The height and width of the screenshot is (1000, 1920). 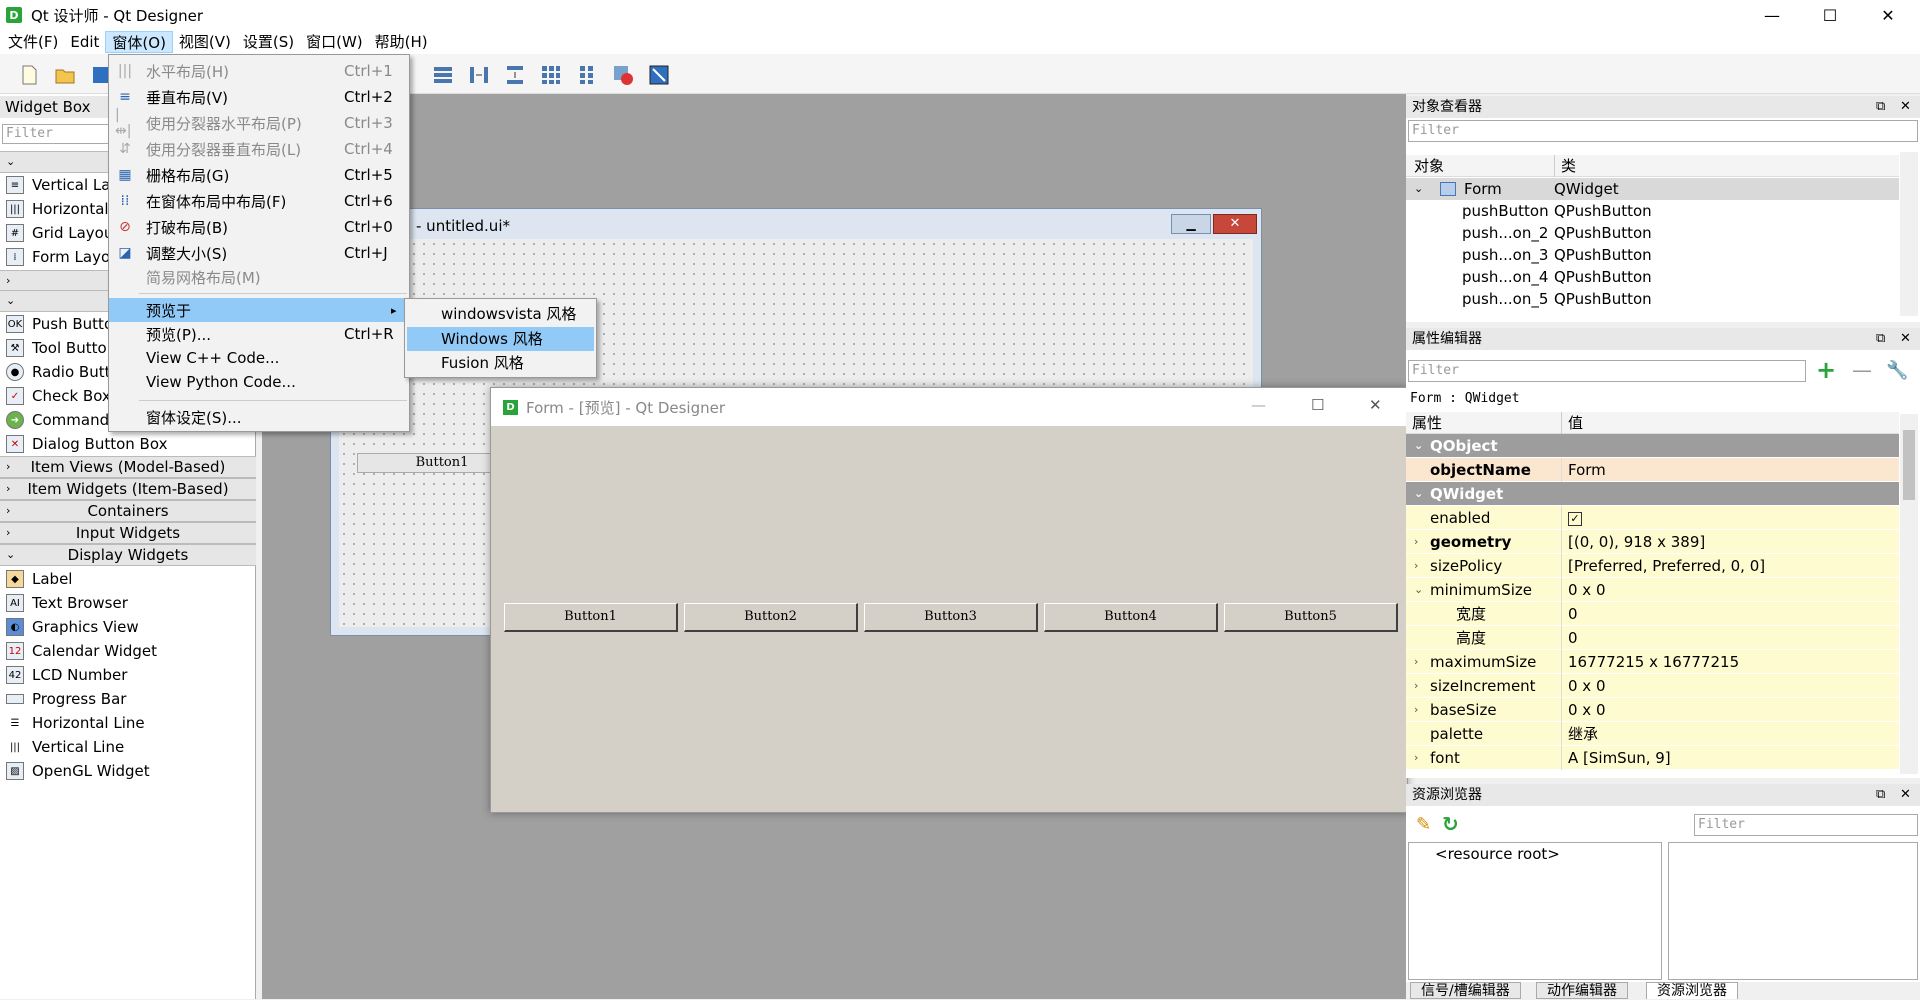 I want to click on property-value: ✓, so click(x=1730, y=518).